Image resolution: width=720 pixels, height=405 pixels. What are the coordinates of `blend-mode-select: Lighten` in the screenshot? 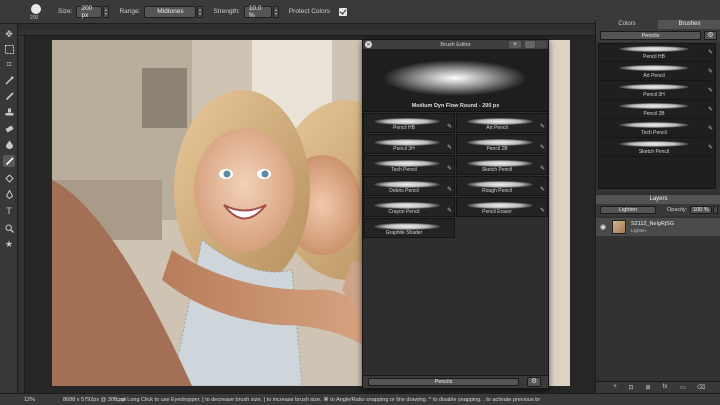 It's located at (628, 210).